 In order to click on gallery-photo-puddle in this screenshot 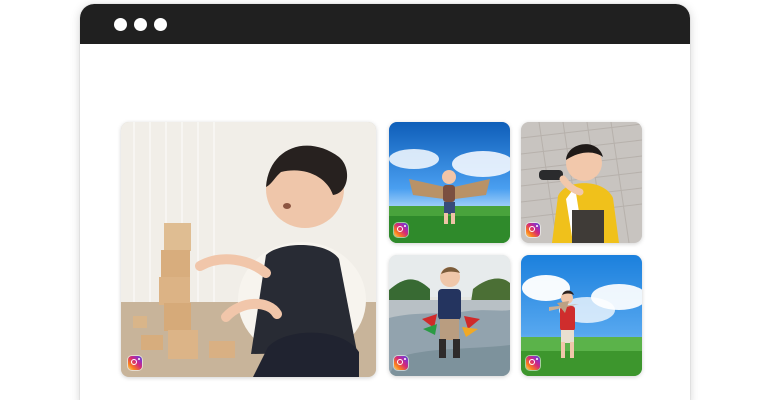, I will do `click(449, 315)`.